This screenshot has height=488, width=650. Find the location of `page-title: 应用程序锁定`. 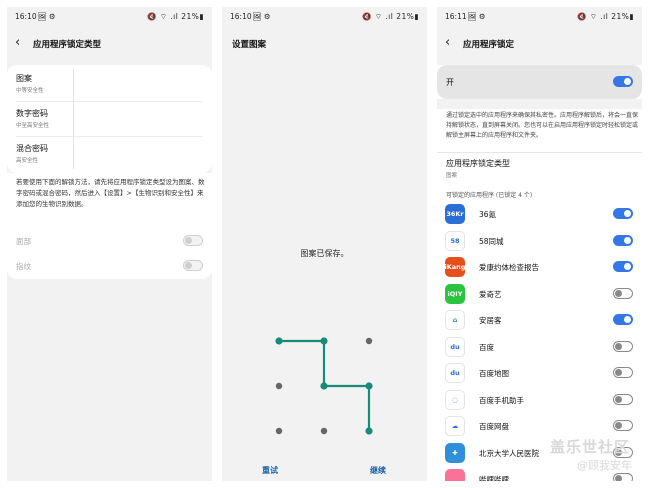

page-title: 应用程序锁定 is located at coordinates (489, 45).